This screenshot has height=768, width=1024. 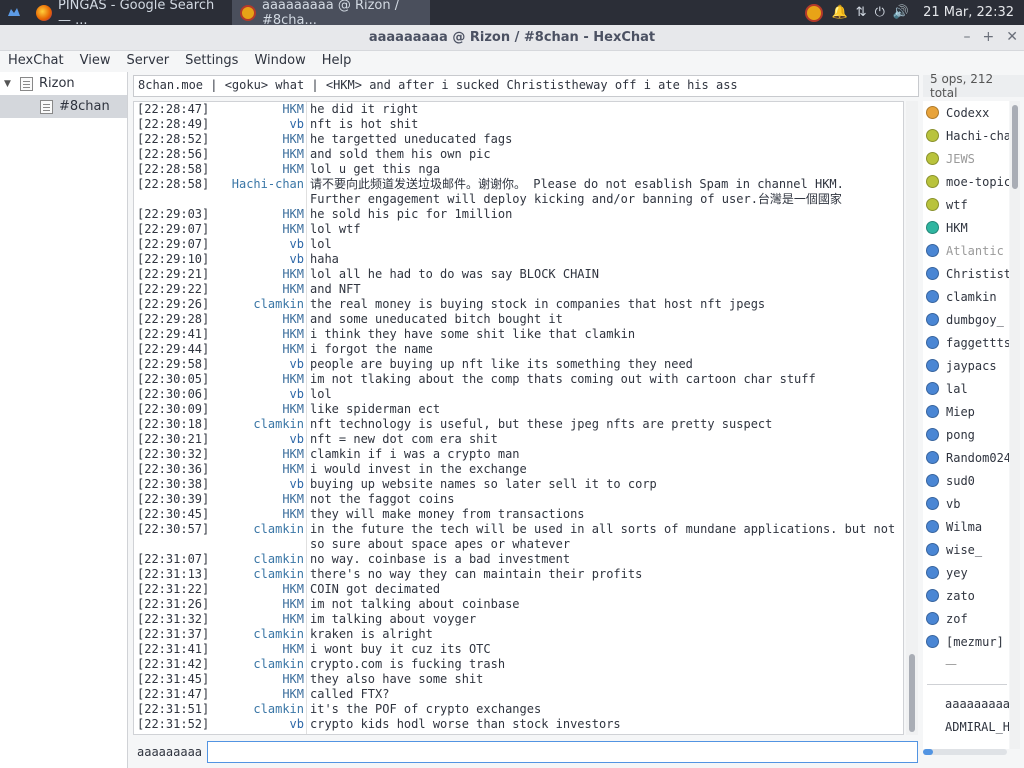 I want to click on user-list-item: Hachi-chan, so click(x=966, y=135).